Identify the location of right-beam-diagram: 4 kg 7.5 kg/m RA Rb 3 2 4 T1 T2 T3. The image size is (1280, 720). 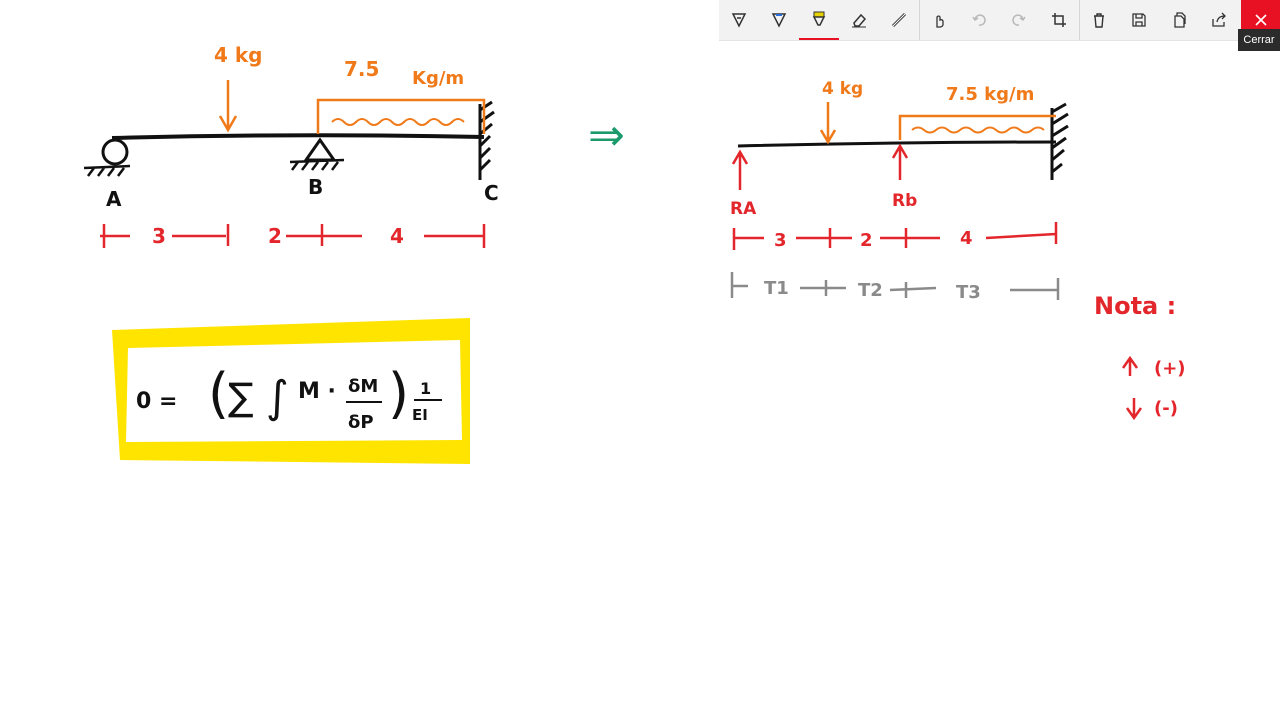
(899, 191).